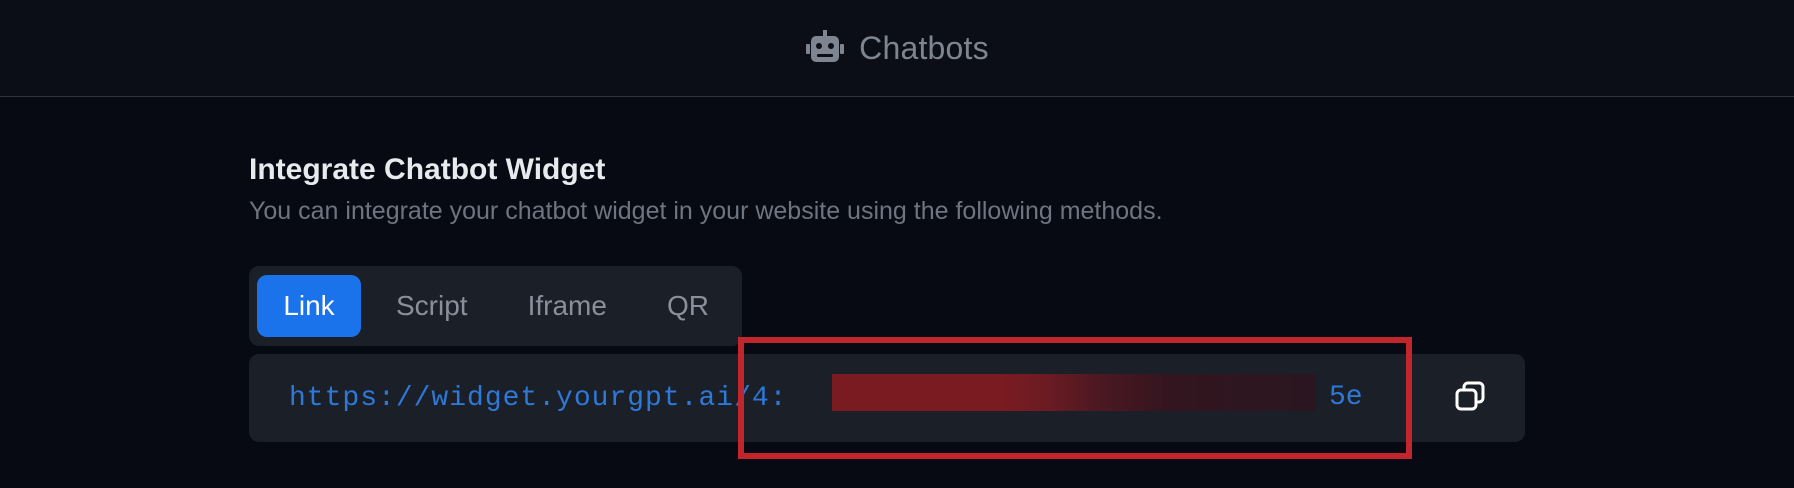  Describe the element at coordinates (567, 306) in the screenshot. I see `tab-iframe: Iframe` at that location.